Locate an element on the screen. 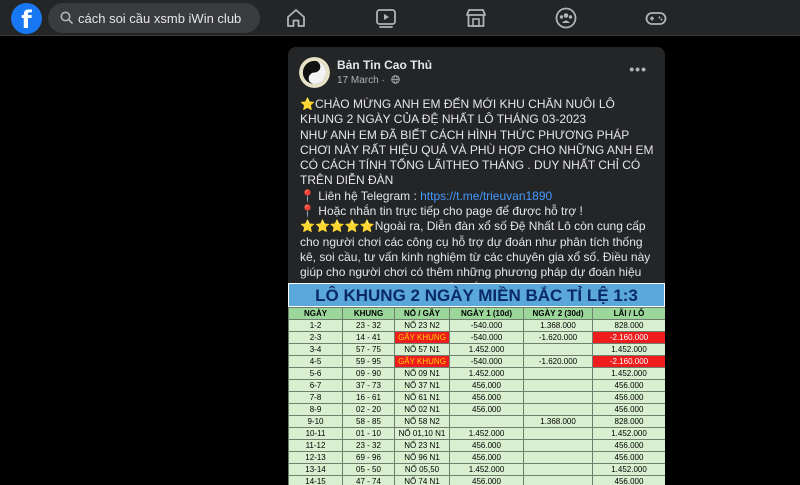 The width and height of the screenshot is (800, 485). table-row: 9-10 58 - 85 NỔ 58 N2 1.368.000 828.000 is located at coordinates (476, 421).